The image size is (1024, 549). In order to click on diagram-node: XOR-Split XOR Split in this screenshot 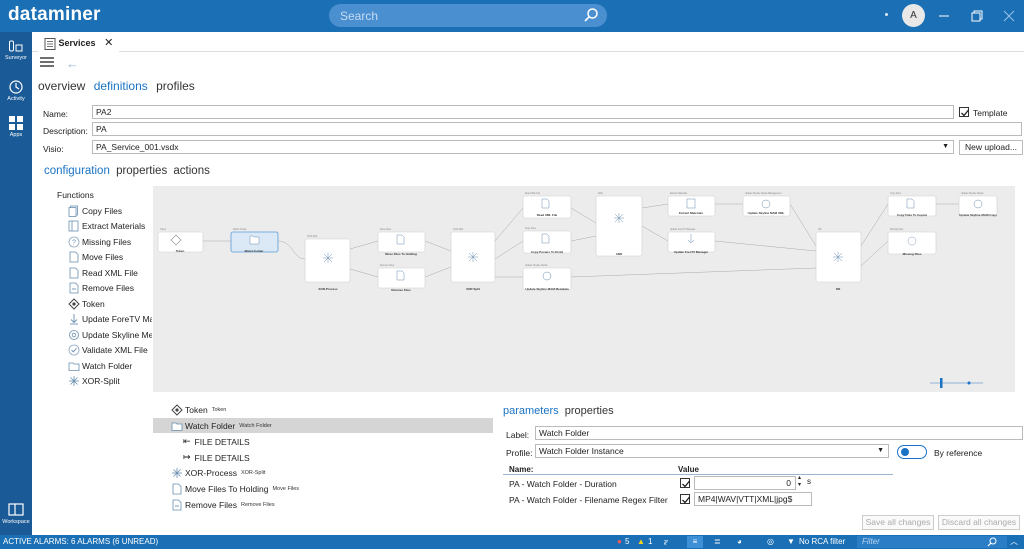, I will do `click(473, 259)`.